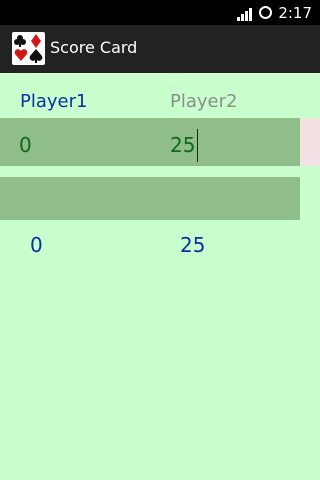  I want to click on card-suits-icon, so click(28, 48).